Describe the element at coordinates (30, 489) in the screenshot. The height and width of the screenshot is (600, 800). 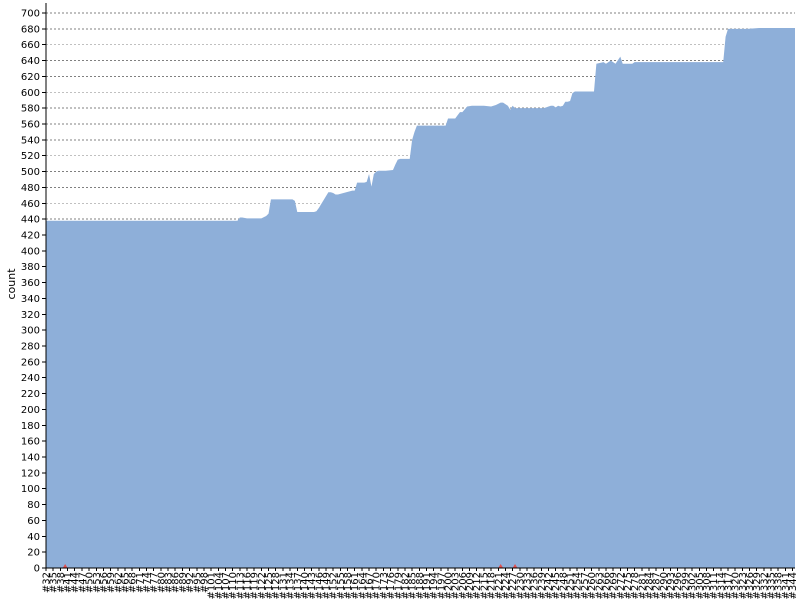
I see `y-tick-label: 100` at that location.